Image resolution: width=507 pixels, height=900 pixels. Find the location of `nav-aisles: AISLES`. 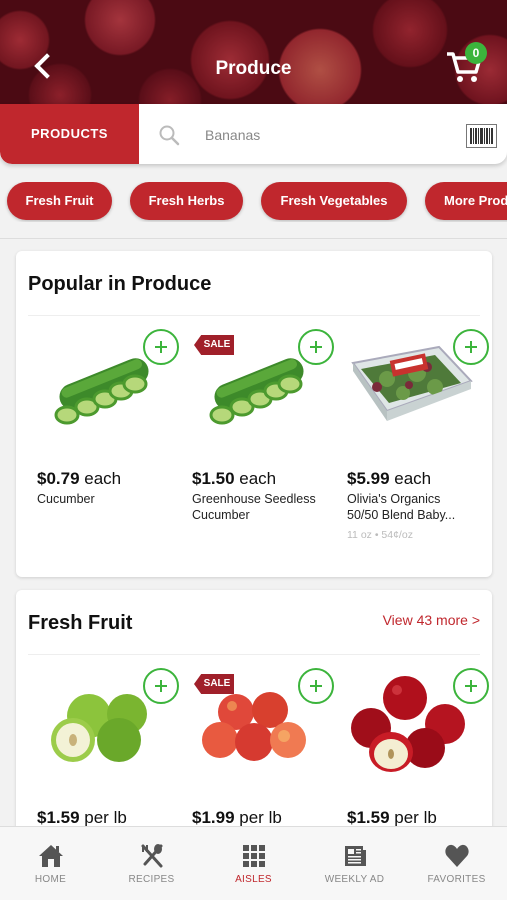

nav-aisles: AISLES is located at coordinates (253, 863).